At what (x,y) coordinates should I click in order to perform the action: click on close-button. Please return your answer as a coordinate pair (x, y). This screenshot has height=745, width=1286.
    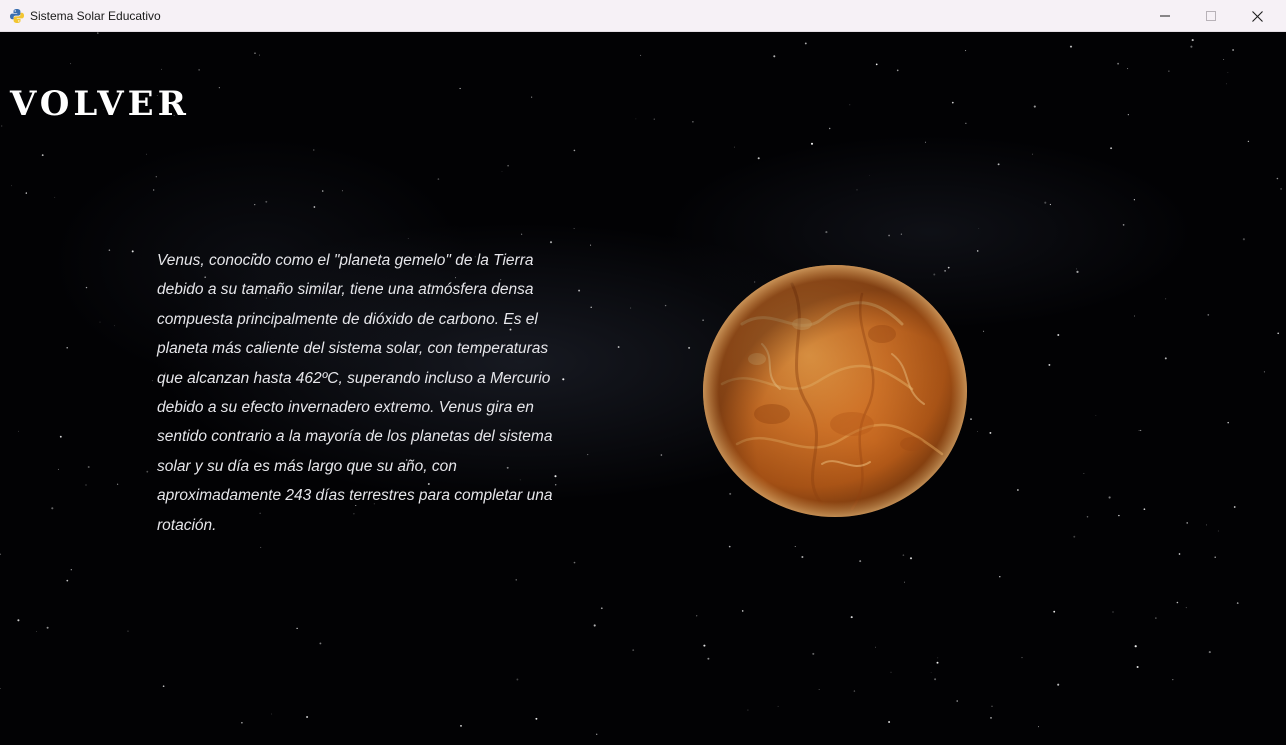
    Looking at the image, I should click on (1257, 16).